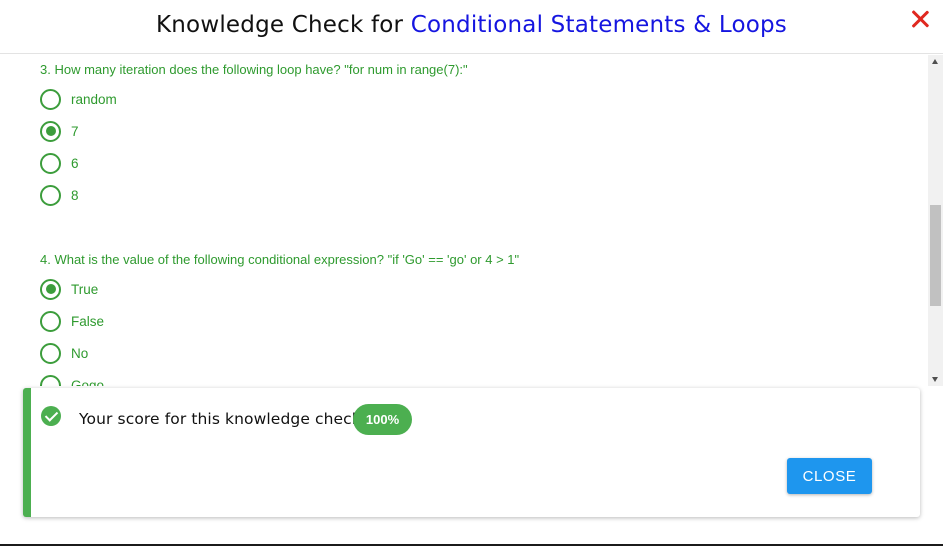  I want to click on title-prefix: Knowledge Check for, so click(279, 25).